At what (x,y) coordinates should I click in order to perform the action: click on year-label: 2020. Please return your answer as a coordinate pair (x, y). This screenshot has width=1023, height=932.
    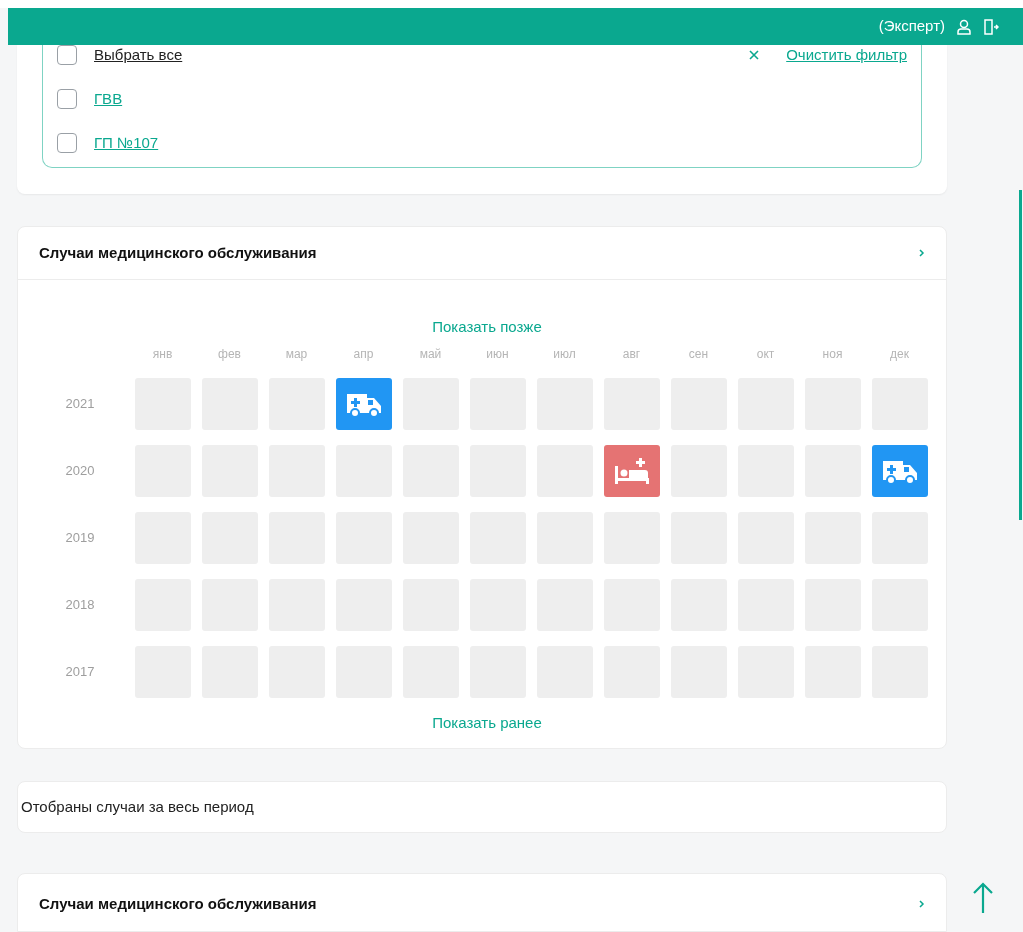
    Looking at the image, I should click on (80, 470).